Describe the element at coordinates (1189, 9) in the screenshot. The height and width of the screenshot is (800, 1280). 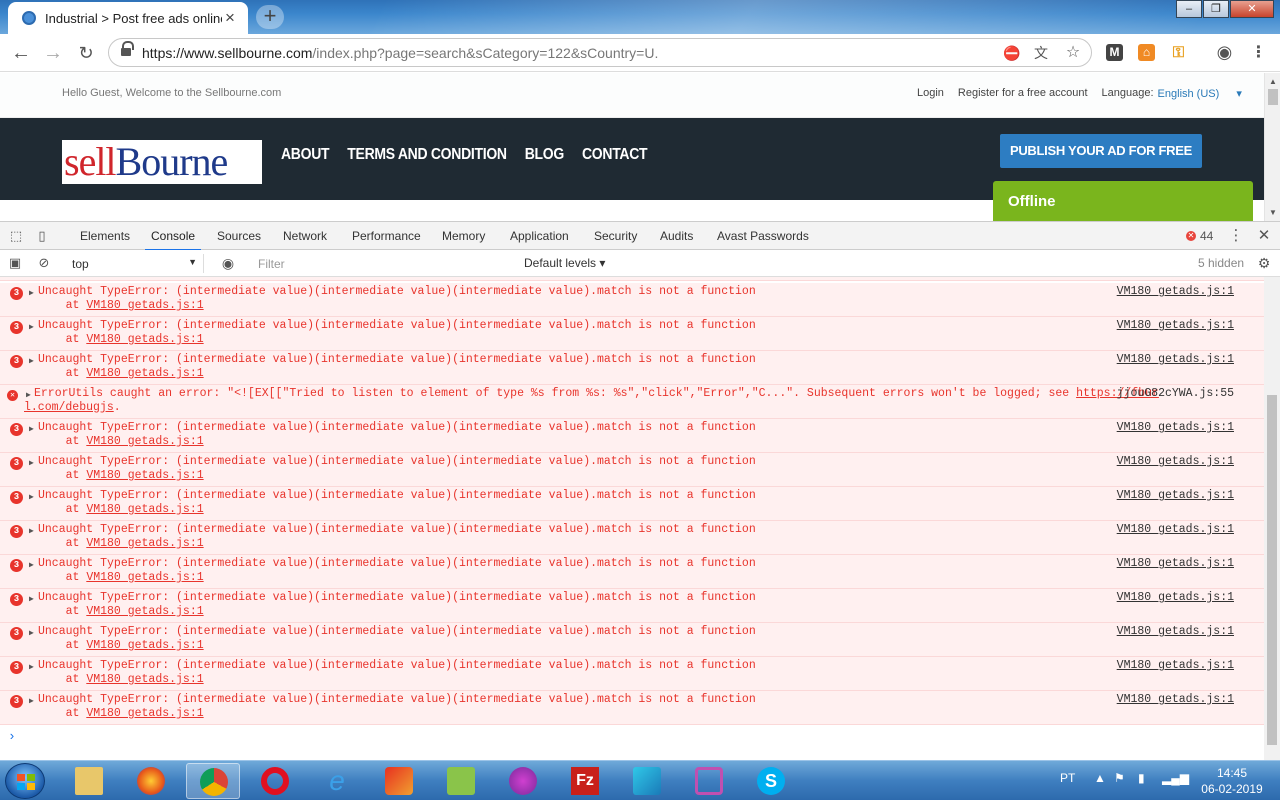
I see `minimize-button: –` at that location.